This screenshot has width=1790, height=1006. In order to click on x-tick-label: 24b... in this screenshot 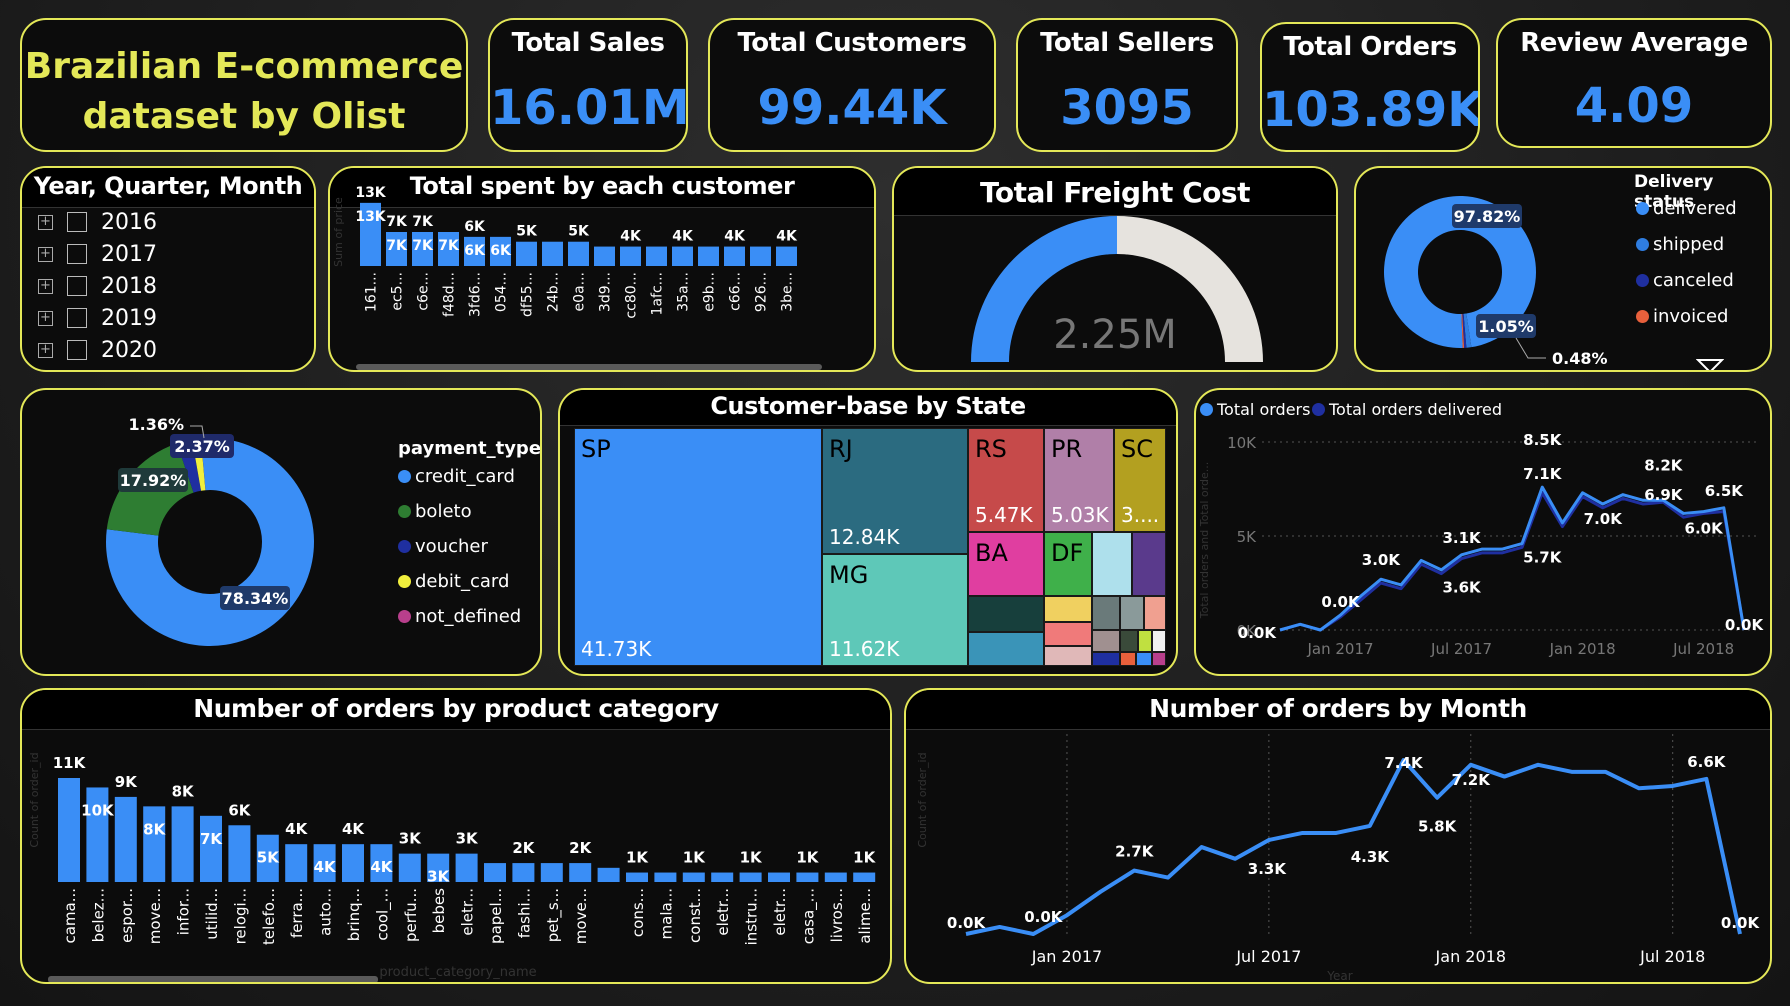, I will do `click(554, 292)`.